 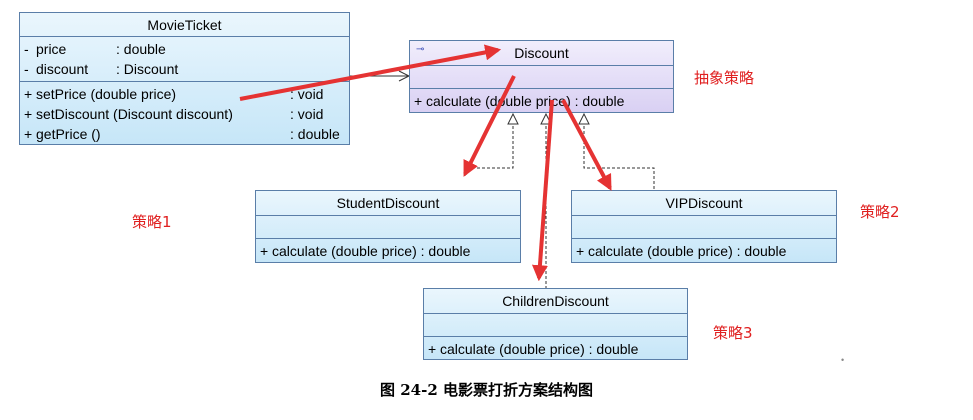 I want to click on operation-name: setDiscount (Discount discount), so click(x=134, y=114).